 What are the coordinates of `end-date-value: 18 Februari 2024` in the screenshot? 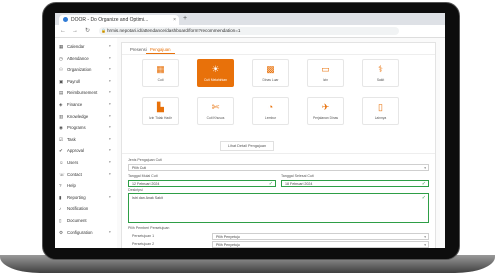 It's located at (299, 184).